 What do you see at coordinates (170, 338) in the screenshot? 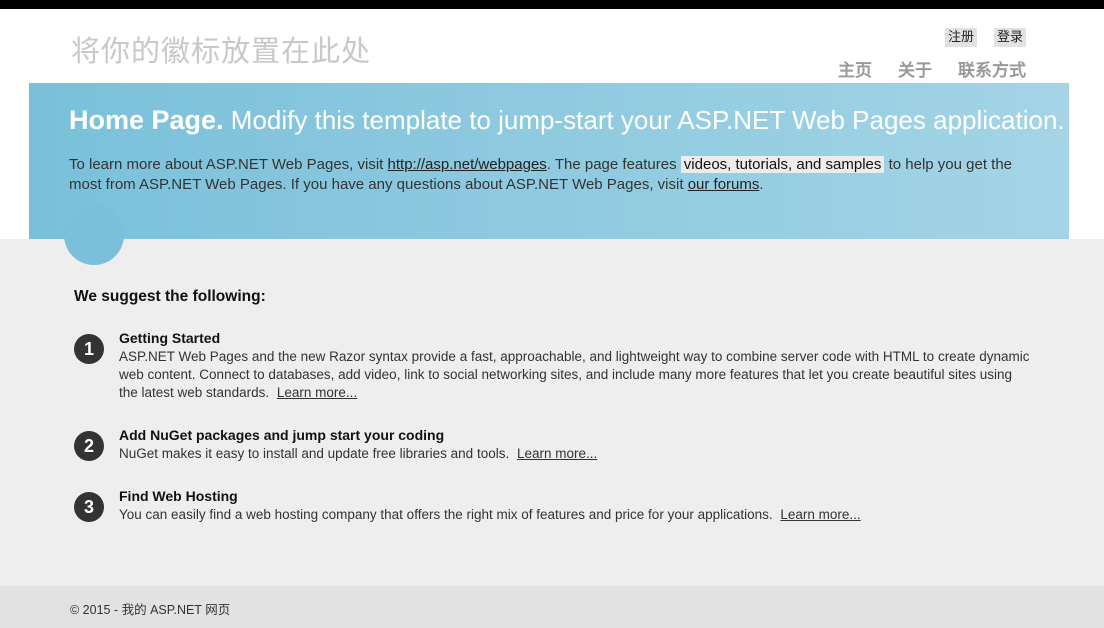
I see `step-title: Getting Started` at bounding box center [170, 338].